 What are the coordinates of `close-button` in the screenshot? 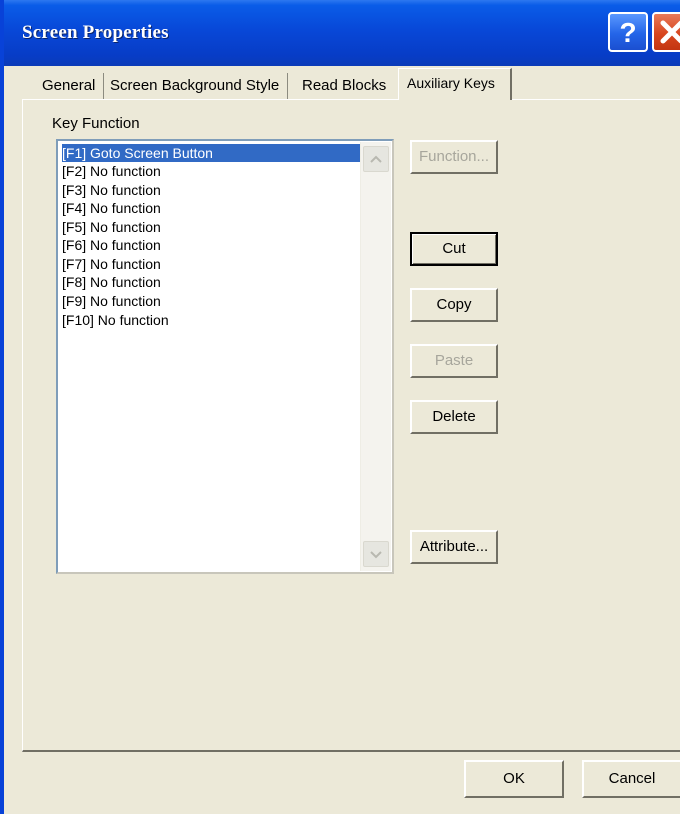 It's located at (666, 32).